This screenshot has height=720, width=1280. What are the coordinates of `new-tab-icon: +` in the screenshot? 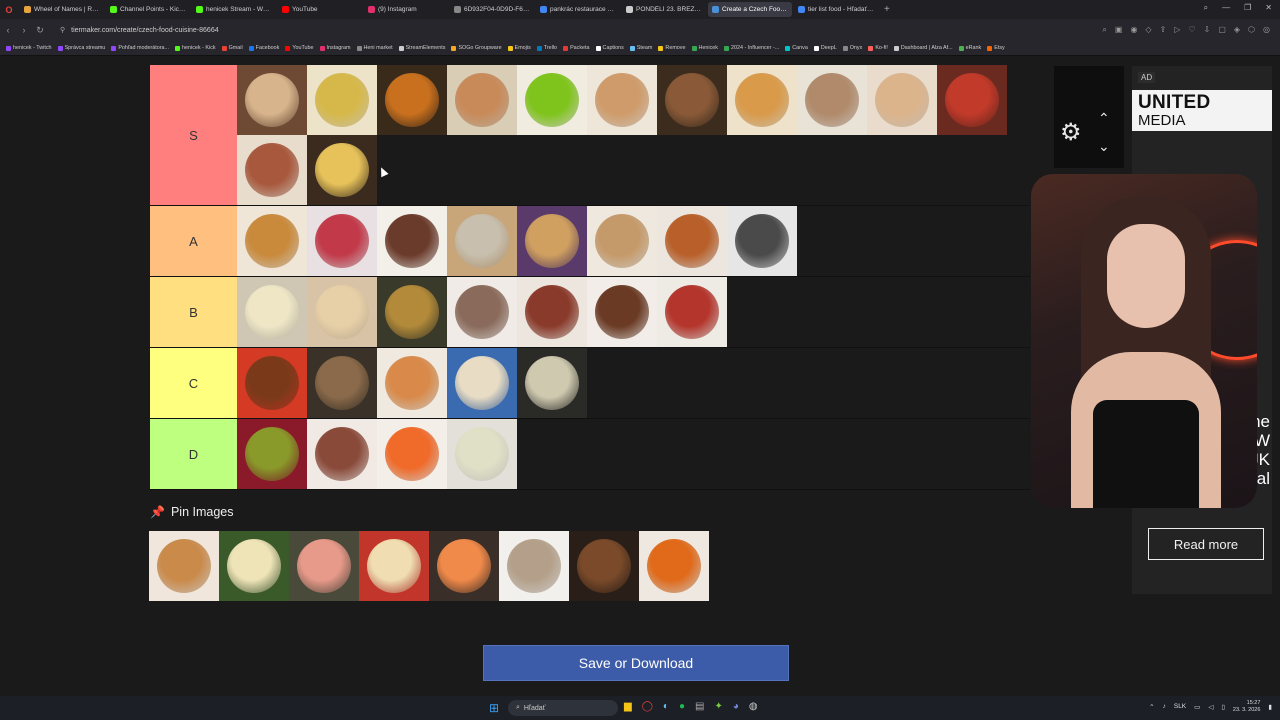 It's located at (887, 9).